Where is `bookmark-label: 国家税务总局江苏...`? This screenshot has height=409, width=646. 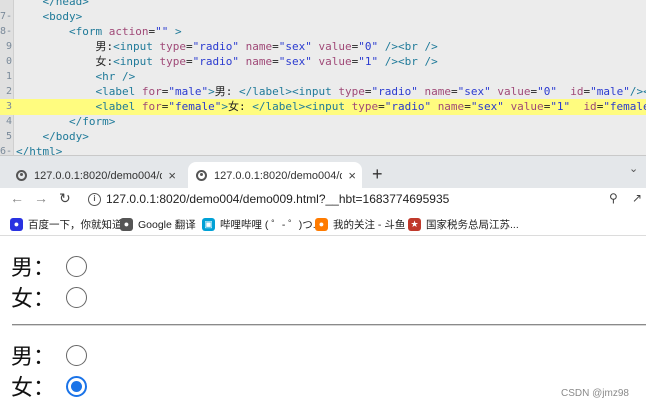 bookmark-label: 国家税务总局江苏... is located at coordinates (472, 225).